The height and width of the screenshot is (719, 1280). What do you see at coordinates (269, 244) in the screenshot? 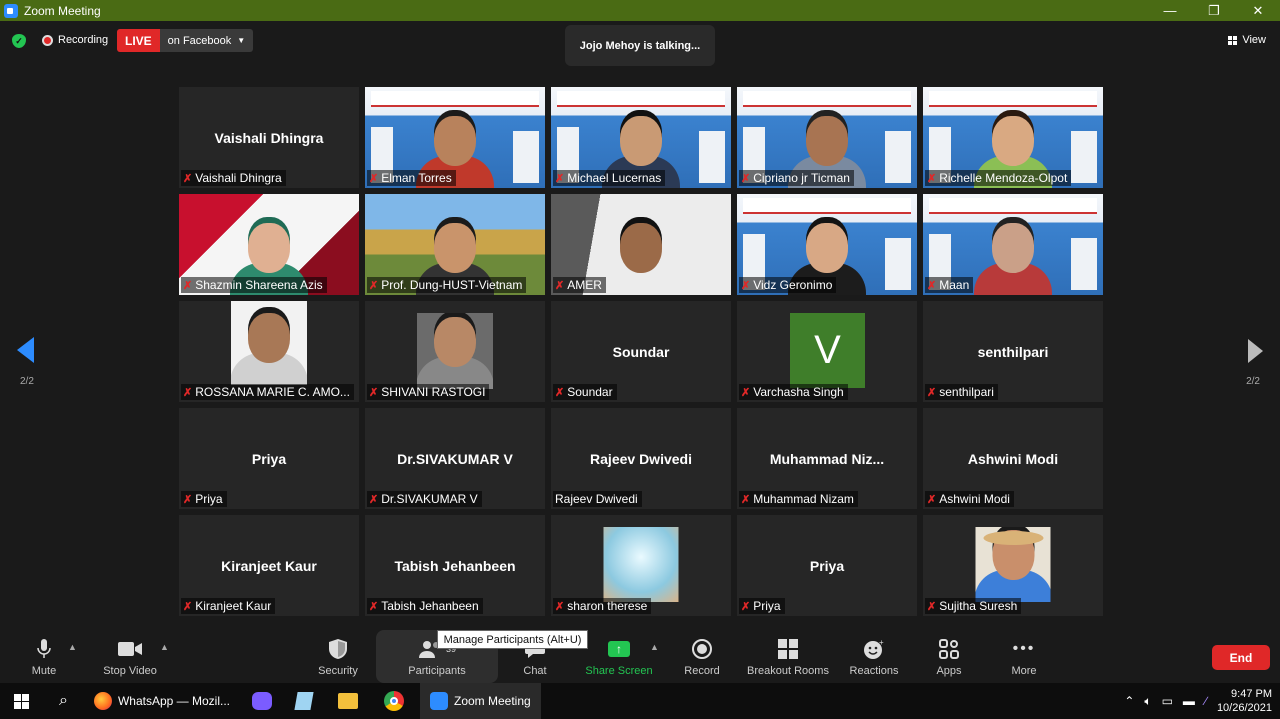
I see `participant-tile: ✗ Shazmin Shareena Azis` at bounding box center [269, 244].